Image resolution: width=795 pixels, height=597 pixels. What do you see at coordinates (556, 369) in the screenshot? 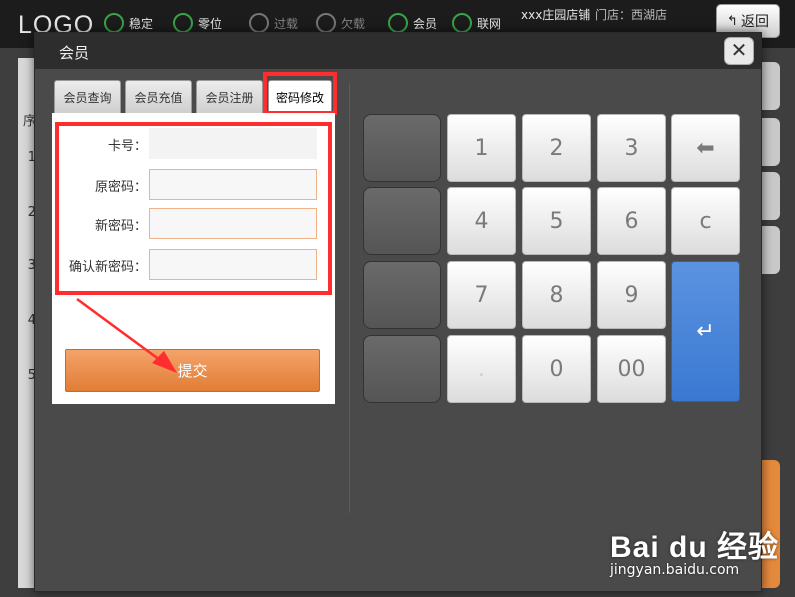
I see `keypad-key-0: 0` at bounding box center [556, 369].